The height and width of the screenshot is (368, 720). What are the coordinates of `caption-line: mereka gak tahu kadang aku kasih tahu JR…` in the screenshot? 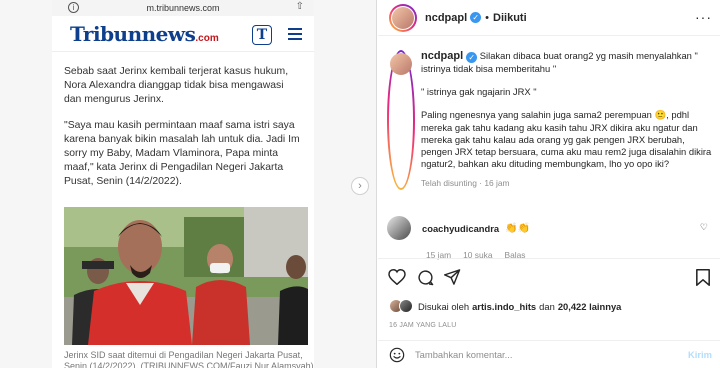 It's located at (559, 127).